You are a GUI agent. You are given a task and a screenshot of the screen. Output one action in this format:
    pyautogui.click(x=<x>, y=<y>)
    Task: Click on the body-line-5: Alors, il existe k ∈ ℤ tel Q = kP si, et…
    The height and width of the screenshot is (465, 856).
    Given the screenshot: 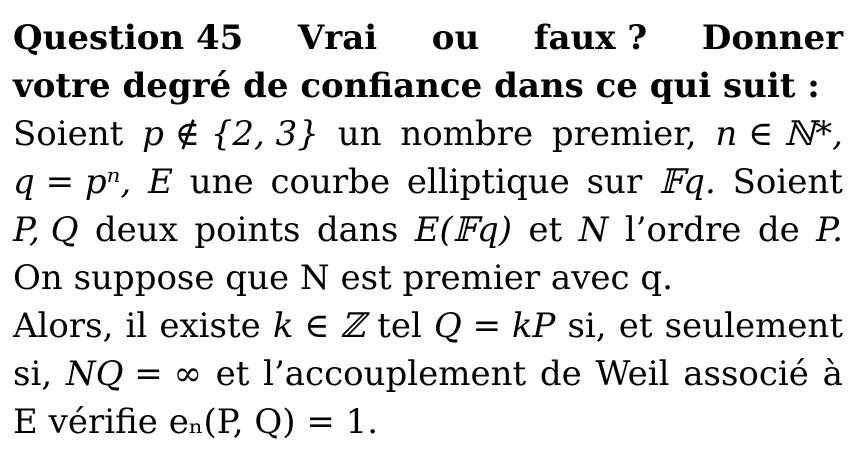 What is the action you would take?
    pyautogui.click(x=428, y=326)
    